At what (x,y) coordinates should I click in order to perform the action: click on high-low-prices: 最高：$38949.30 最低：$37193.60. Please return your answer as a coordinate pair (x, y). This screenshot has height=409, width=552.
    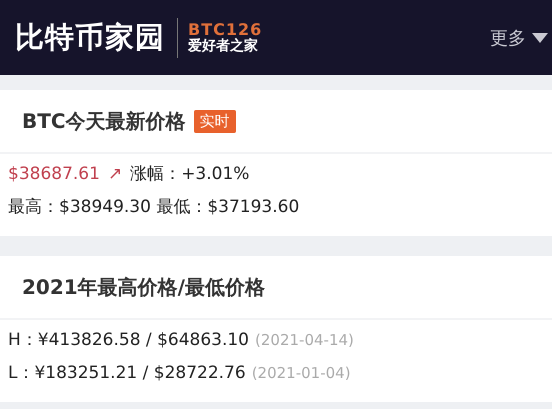
    Looking at the image, I should click on (154, 207).